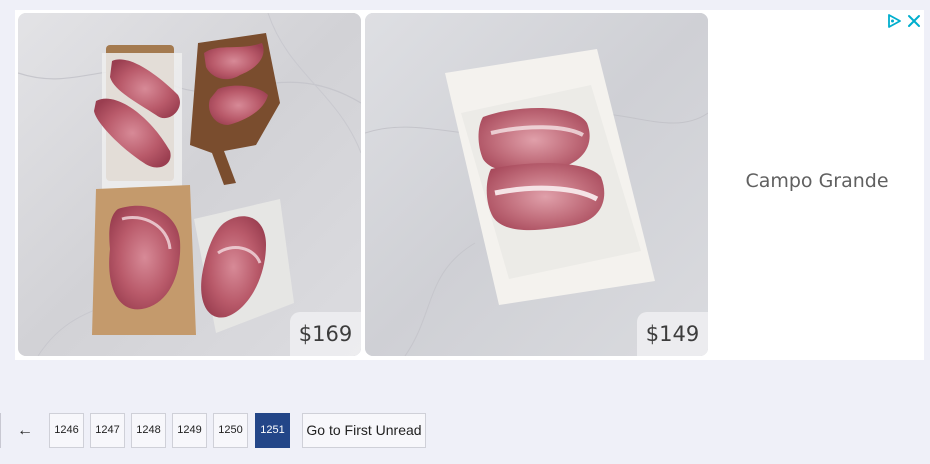  What do you see at coordinates (230, 430) in the screenshot?
I see `page-button-1250: 1250` at bounding box center [230, 430].